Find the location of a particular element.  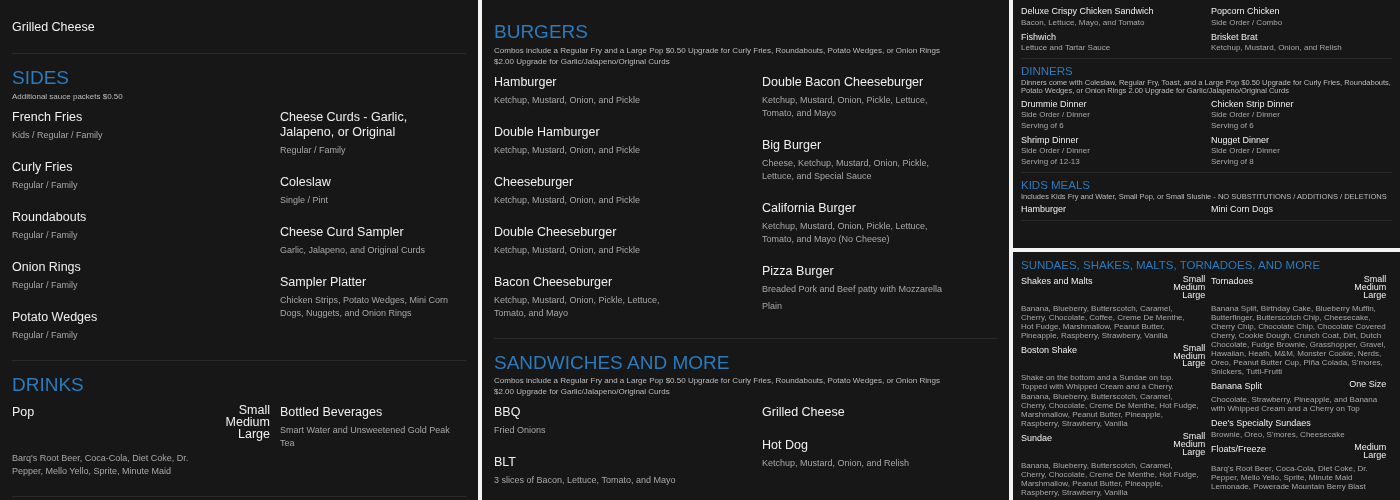

item-description: Smart Water and Unsweetened Gold Peak Tea is located at coordinates (365, 437).